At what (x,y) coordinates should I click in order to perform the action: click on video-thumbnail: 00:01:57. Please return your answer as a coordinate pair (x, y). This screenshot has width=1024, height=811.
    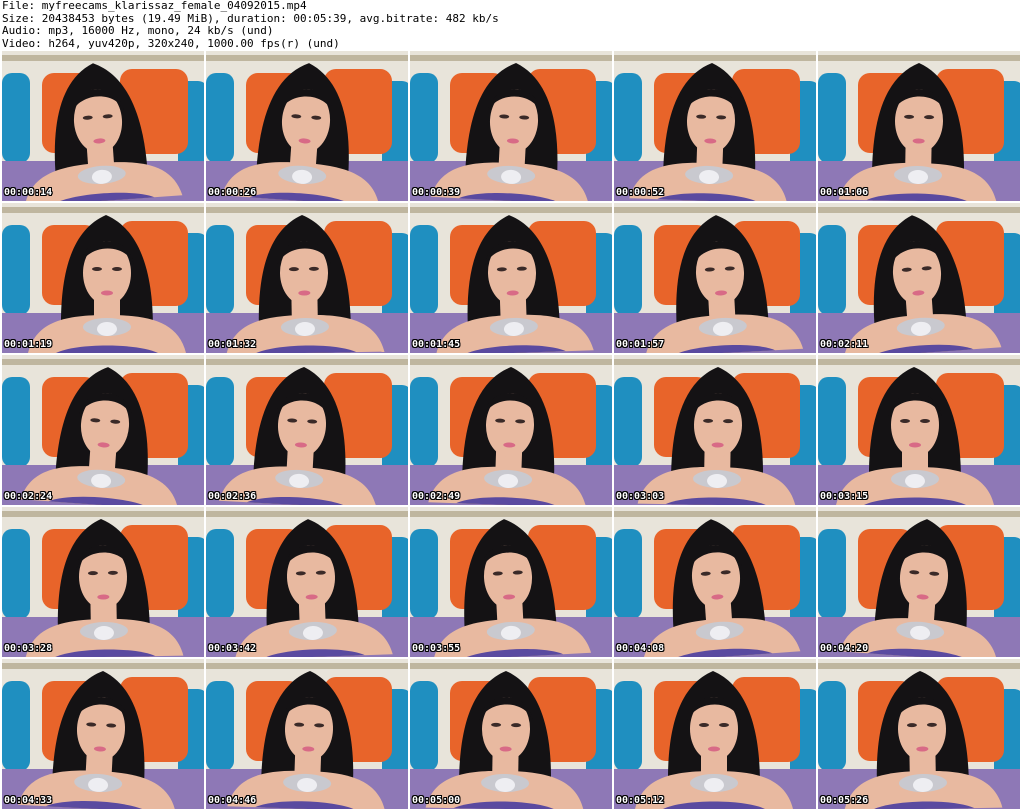
    Looking at the image, I should click on (715, 278).